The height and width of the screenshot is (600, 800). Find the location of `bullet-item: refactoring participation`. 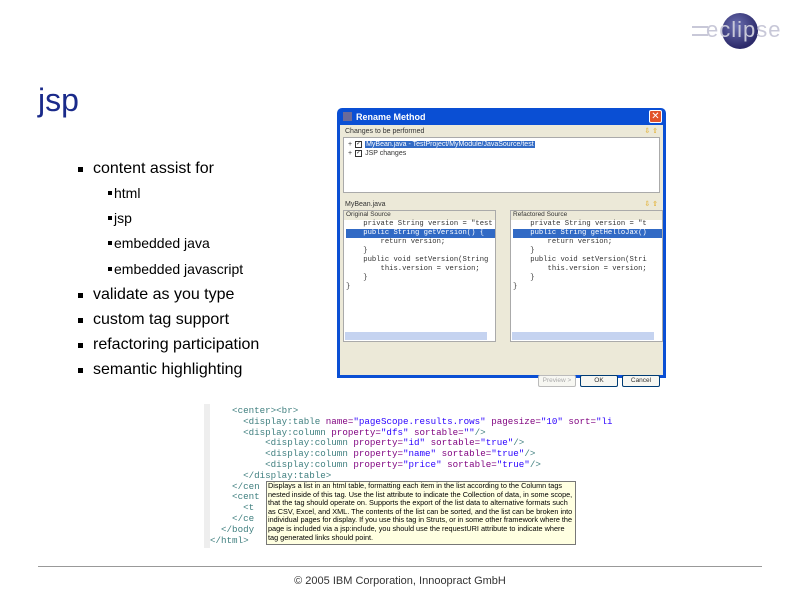

bullet-item: refactoring participation is located at coordinates (168, 345).